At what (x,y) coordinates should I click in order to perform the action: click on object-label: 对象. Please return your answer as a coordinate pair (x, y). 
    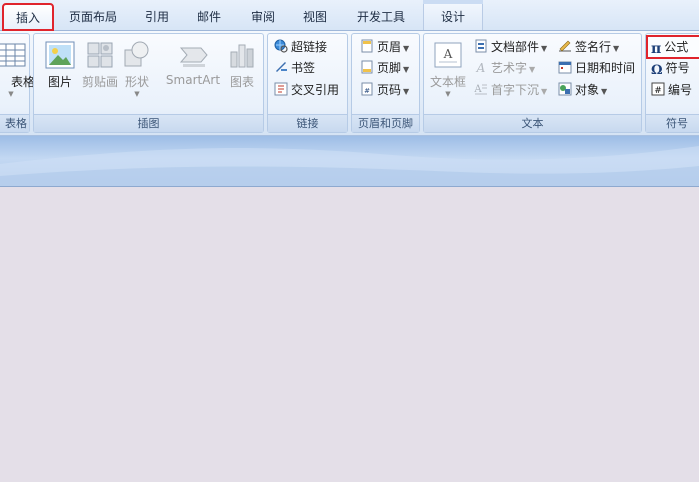
    Looking at the image, I should click on (587, 90).